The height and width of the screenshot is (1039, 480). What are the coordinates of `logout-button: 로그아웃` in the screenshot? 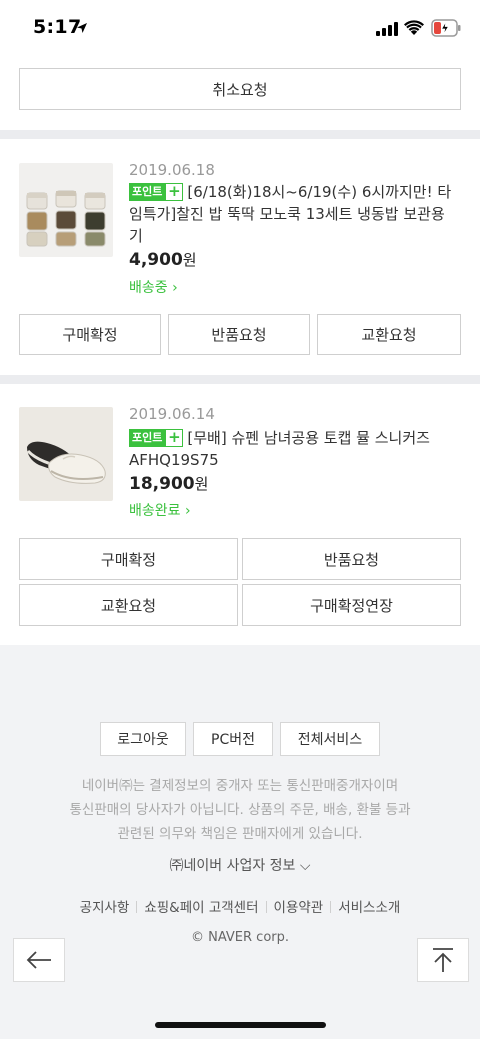 It's located at (143, 739).